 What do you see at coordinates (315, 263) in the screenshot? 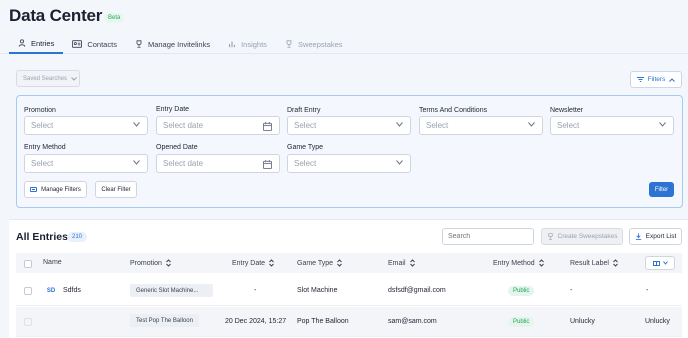
I see `column-label: Game Type` at bounding box center [315, 263].